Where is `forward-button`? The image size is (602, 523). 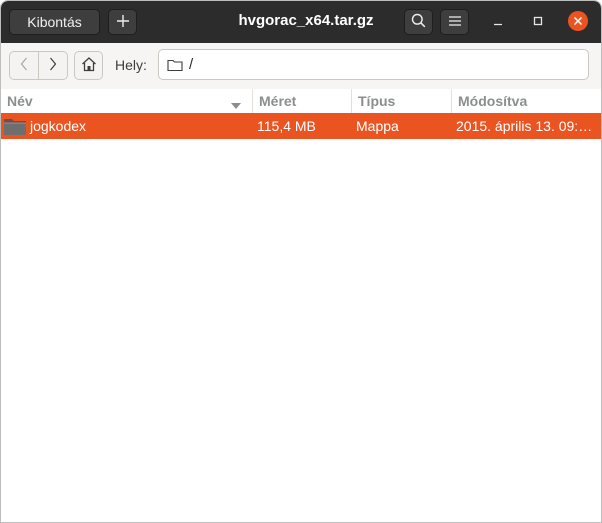 forward-button is located at coordinates (52, 65).